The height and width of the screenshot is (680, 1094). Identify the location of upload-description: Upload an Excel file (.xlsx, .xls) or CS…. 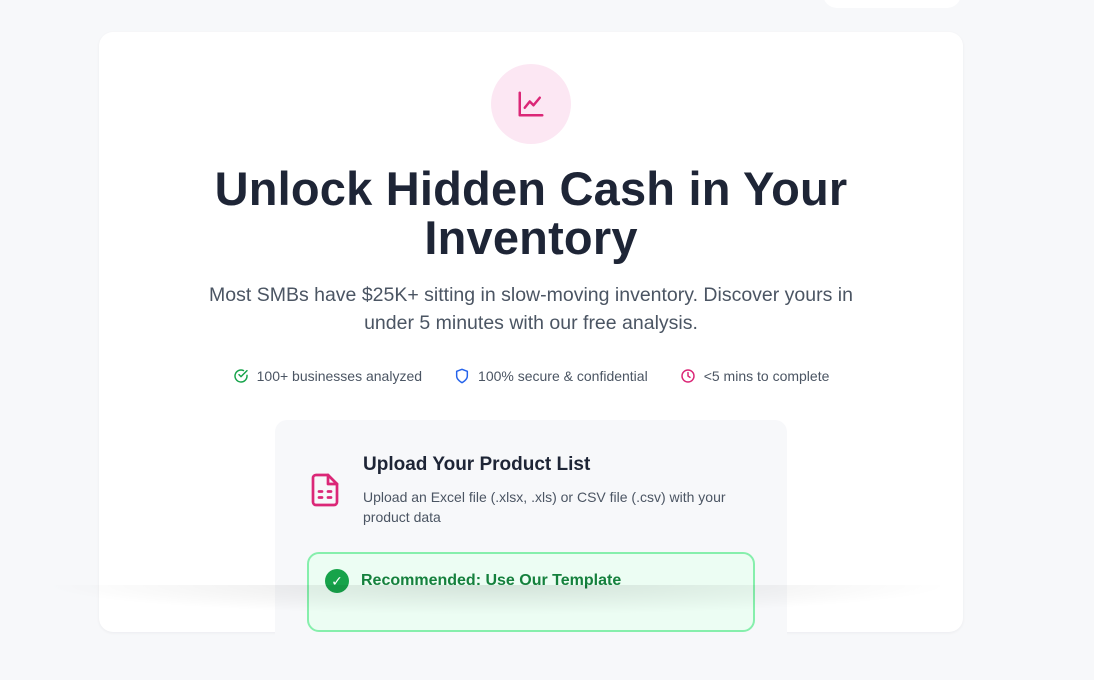
(544, 507).